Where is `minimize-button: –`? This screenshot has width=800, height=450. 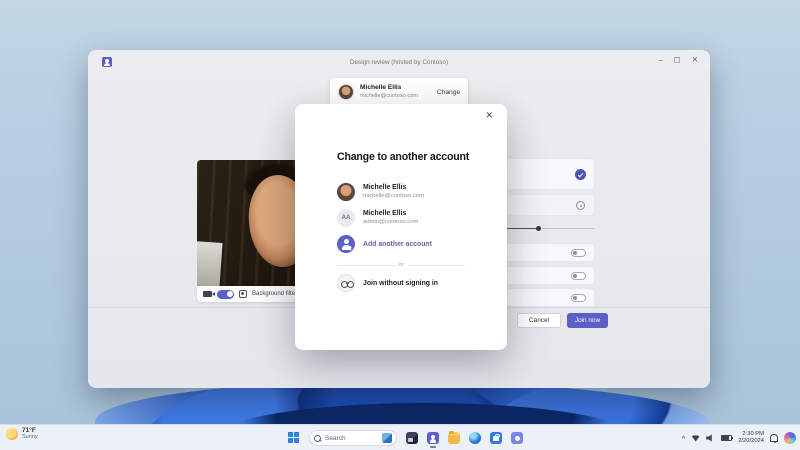 minimize-button: – is located at coordinates (660, 60).